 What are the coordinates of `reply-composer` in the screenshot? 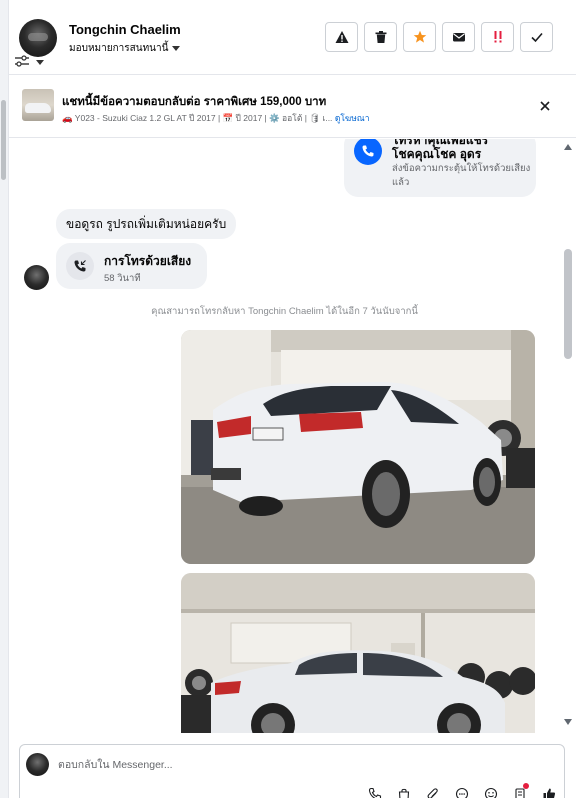 It's located at (292, 771).